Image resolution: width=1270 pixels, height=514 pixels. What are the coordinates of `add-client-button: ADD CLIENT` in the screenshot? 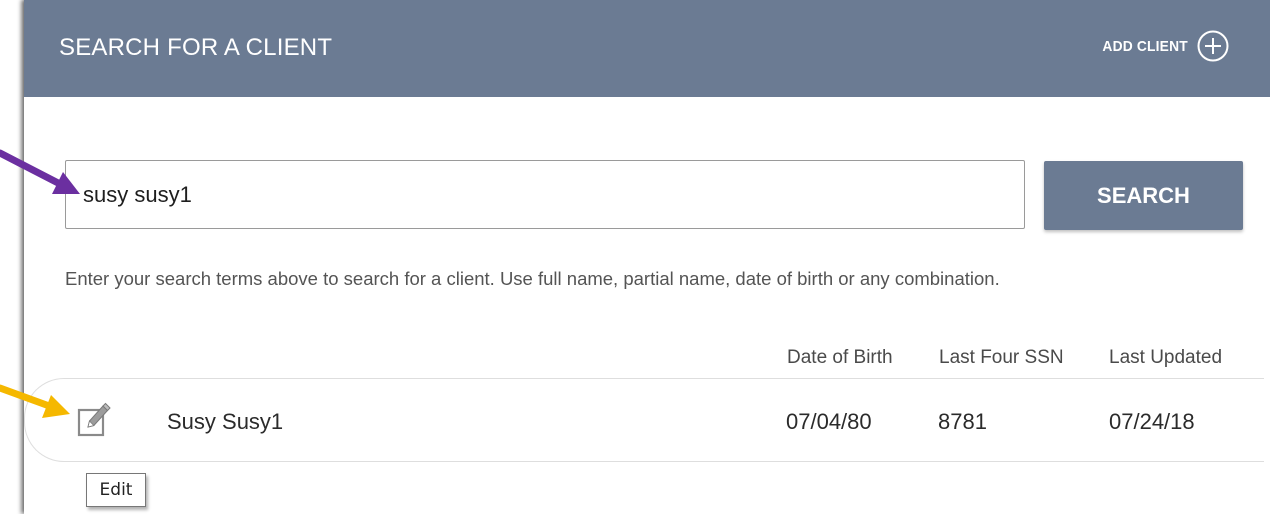 It's located at (1162, 46).